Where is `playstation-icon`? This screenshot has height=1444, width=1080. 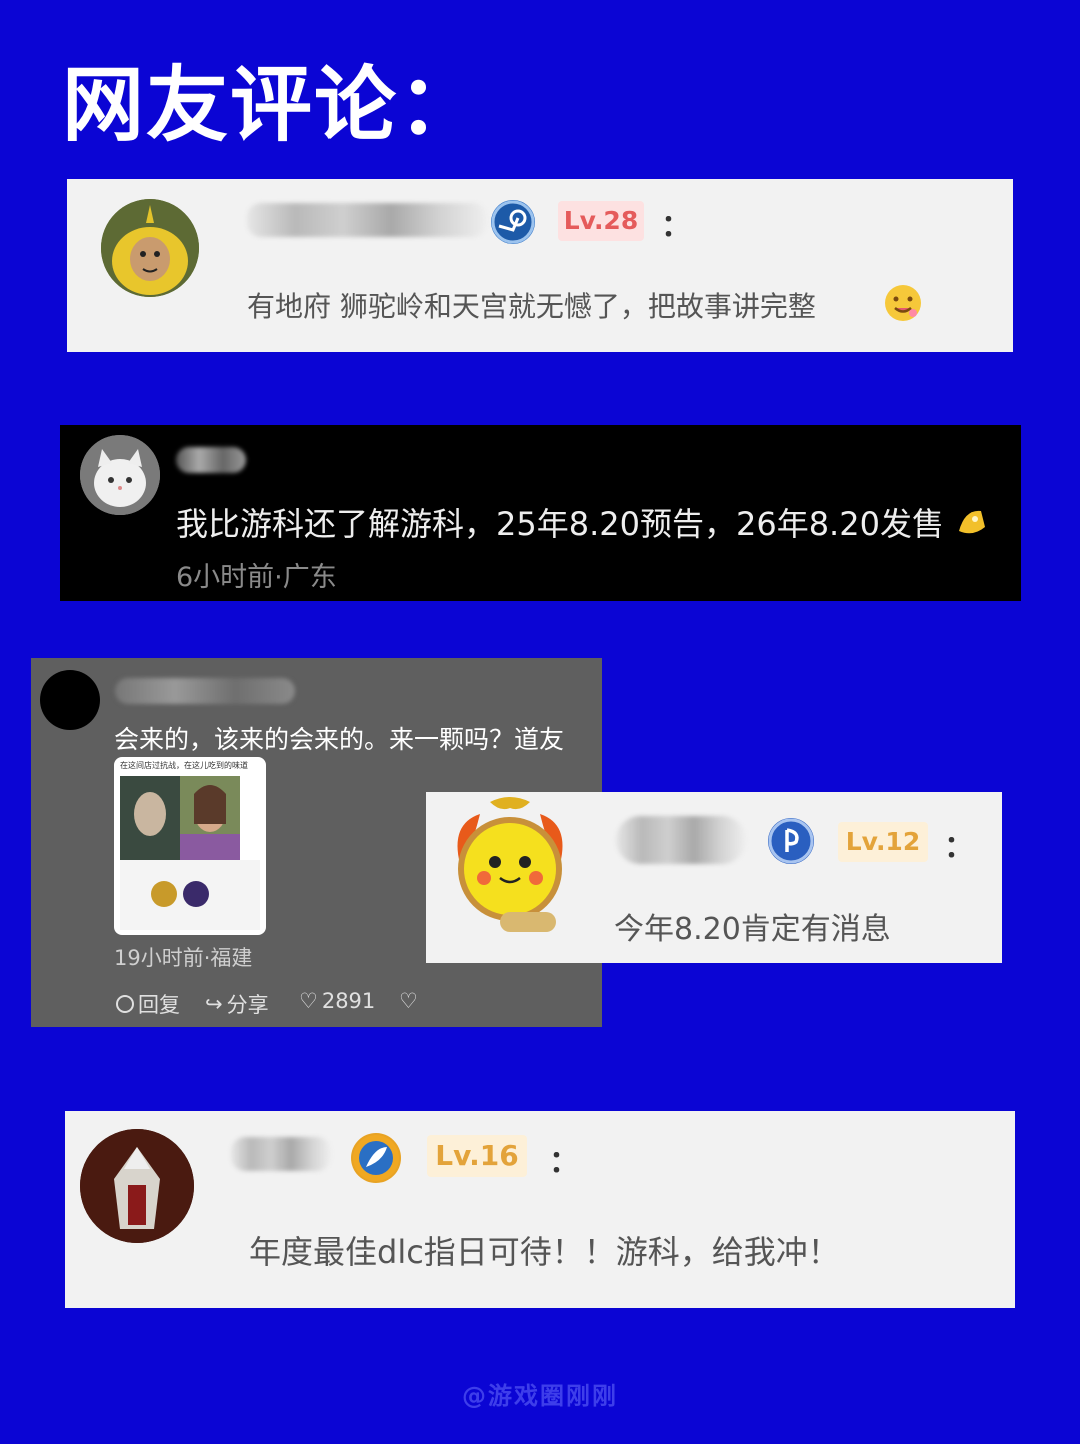 playstation-icon is located at coordinates (791, 841).